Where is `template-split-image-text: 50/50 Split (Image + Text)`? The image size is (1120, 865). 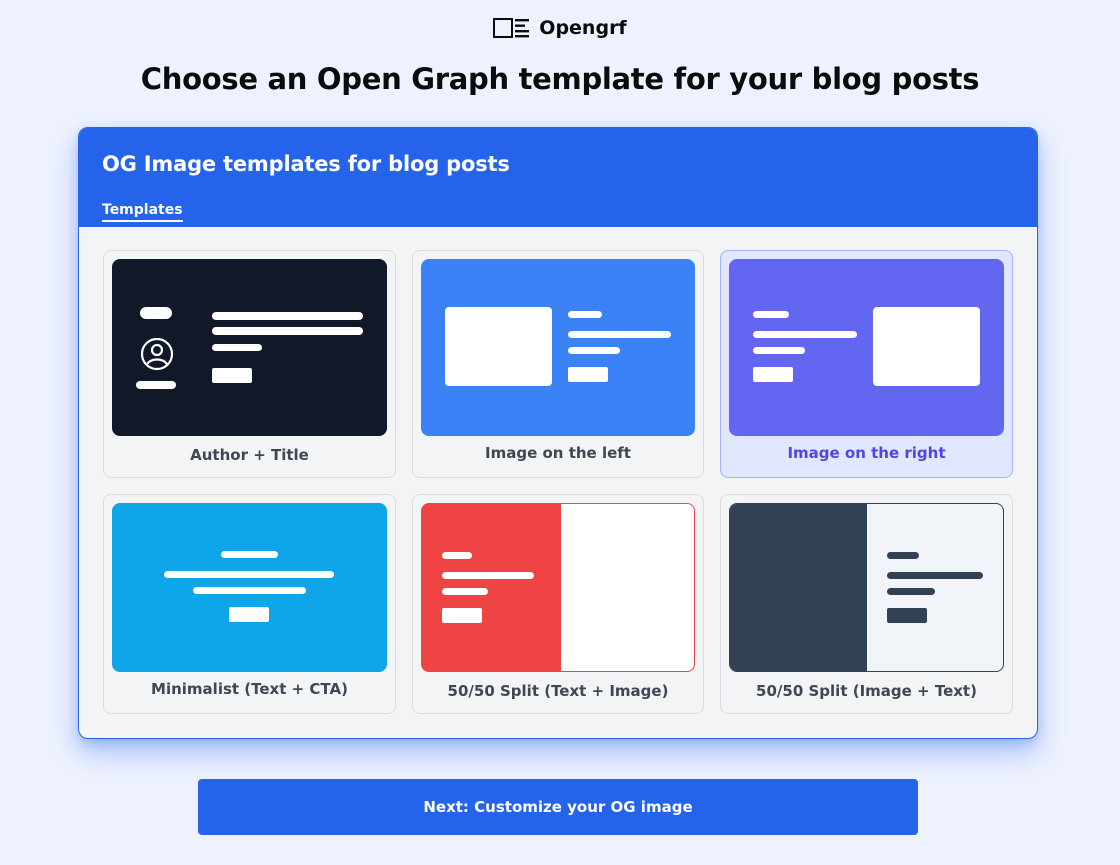 template-split-image-text: 50/50 Split (Image + Text) is located at coordinates (866, 604).